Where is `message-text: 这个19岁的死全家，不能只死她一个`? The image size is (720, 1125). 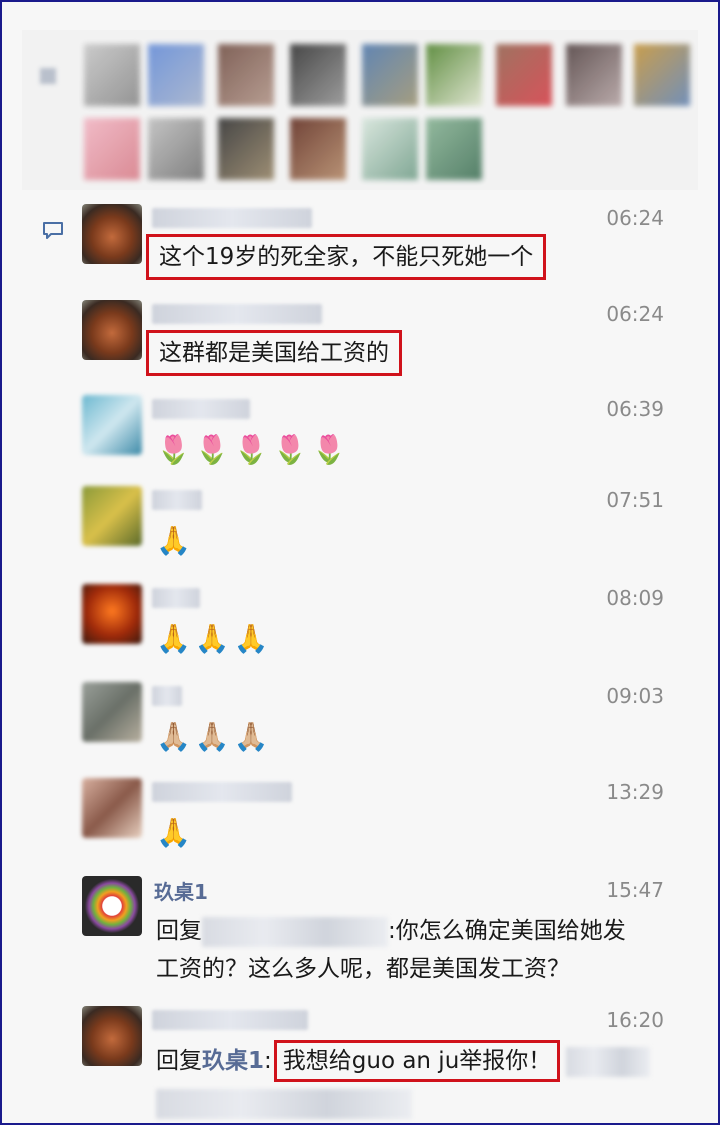 message-text: 这个19岁的死全家，不能只死她一个 is located at coordinates (346, 257).